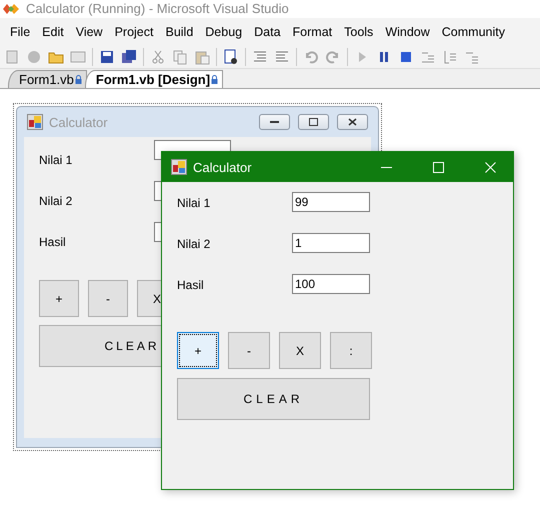 This screenshot has height=510, width=540. Describe the element at coordinates (107, 56) in the screenshot. I see `save-icon` at that location.